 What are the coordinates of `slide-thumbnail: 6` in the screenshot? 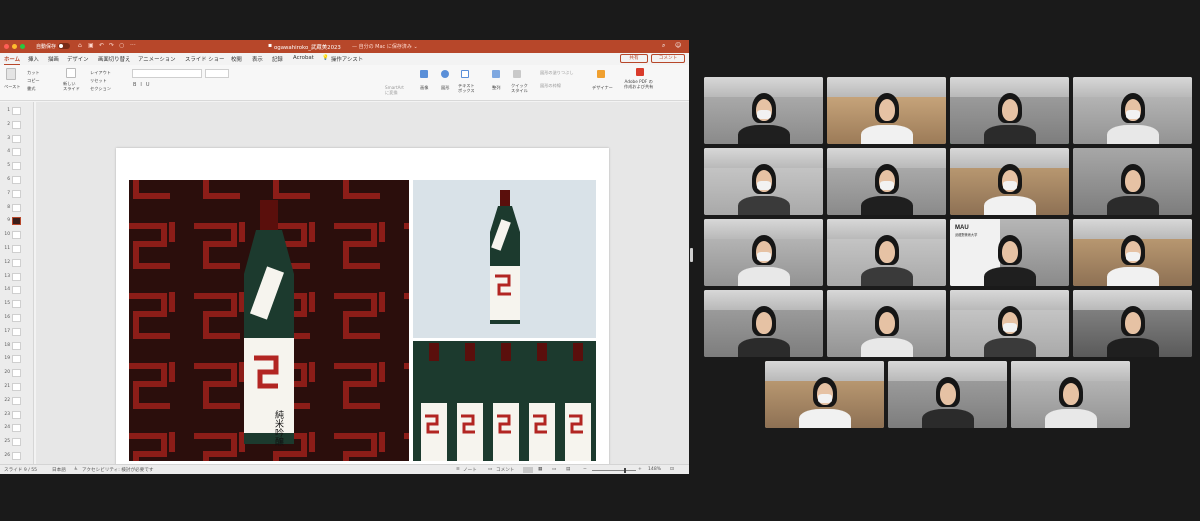 It's located at (16, 180).